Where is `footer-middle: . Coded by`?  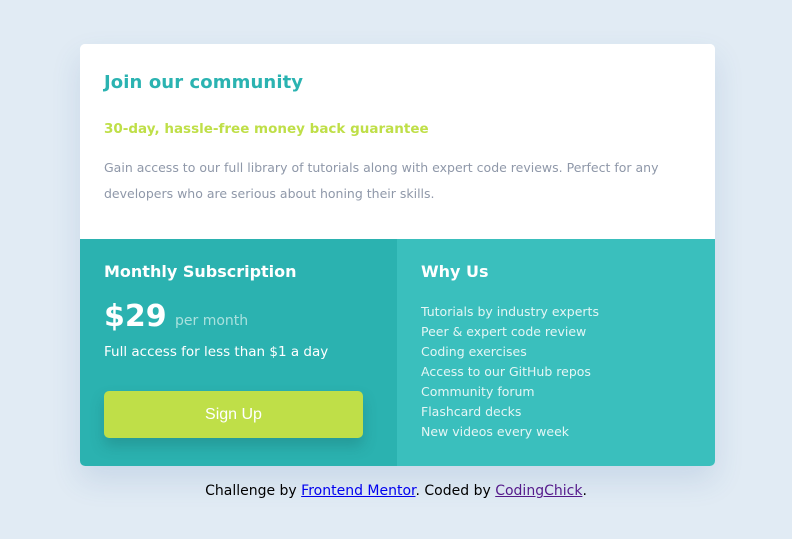
footer-middle: . Coded by is located at coordinates (455, 491).